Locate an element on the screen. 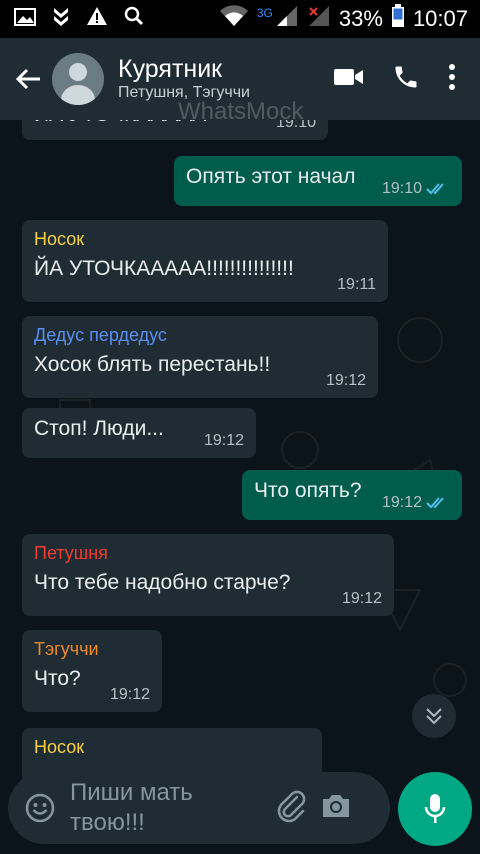 The image size is (480, 854). no-signal-icon is located at coordinates (319, 19).